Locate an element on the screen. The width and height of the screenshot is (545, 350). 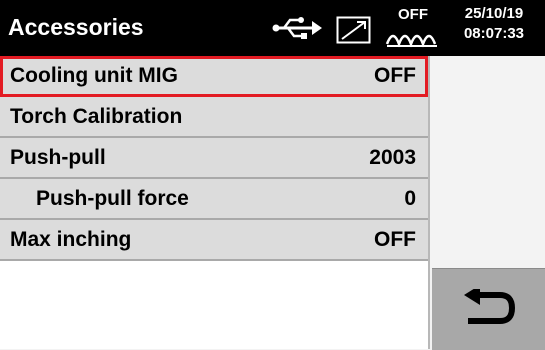
menu-item-push-pull-force: Push-pull force 0 is located at coordinates (214, 199).